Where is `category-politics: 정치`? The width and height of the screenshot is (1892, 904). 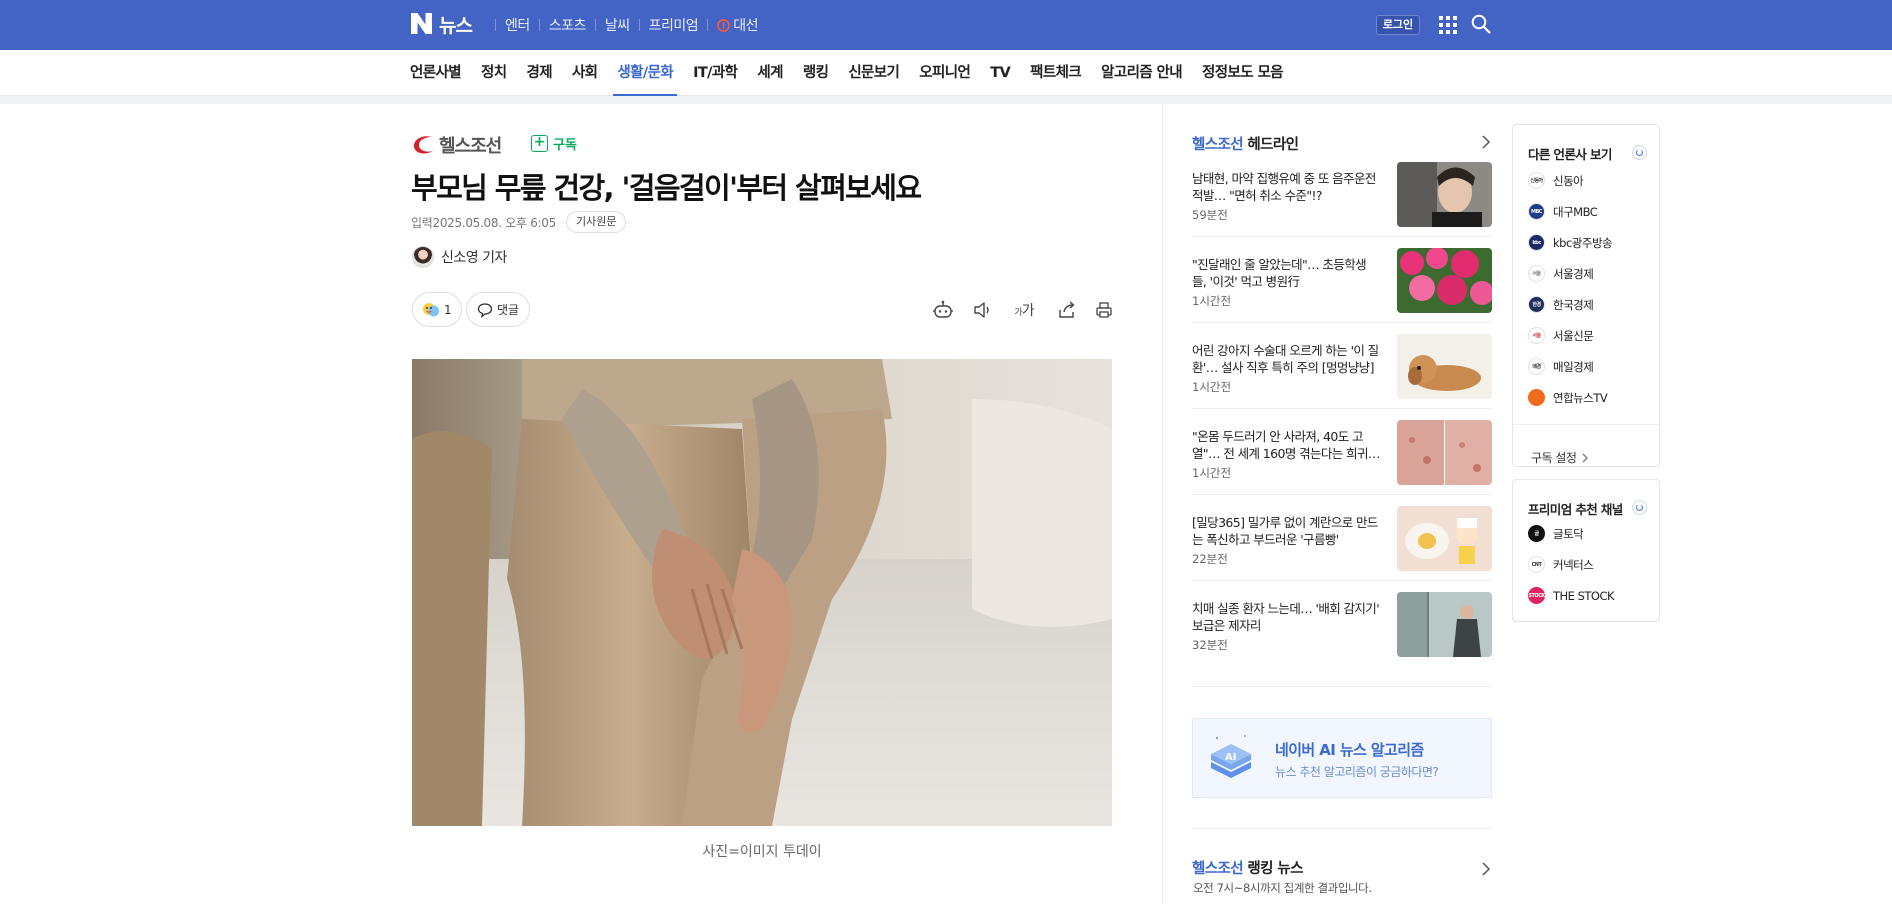
category-politics: 정치 is located at coordinates (493, 73).